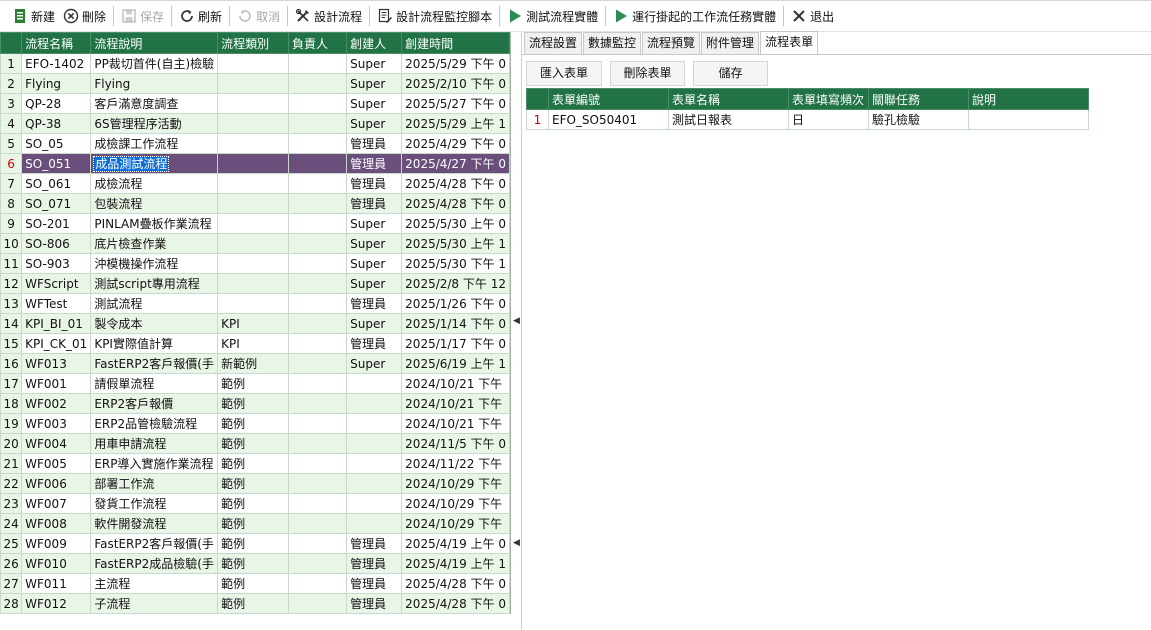 This screenshot has width=1151, height=630. I want to click on flow-name-cell: KPI_CK_01, so click(56, 343).